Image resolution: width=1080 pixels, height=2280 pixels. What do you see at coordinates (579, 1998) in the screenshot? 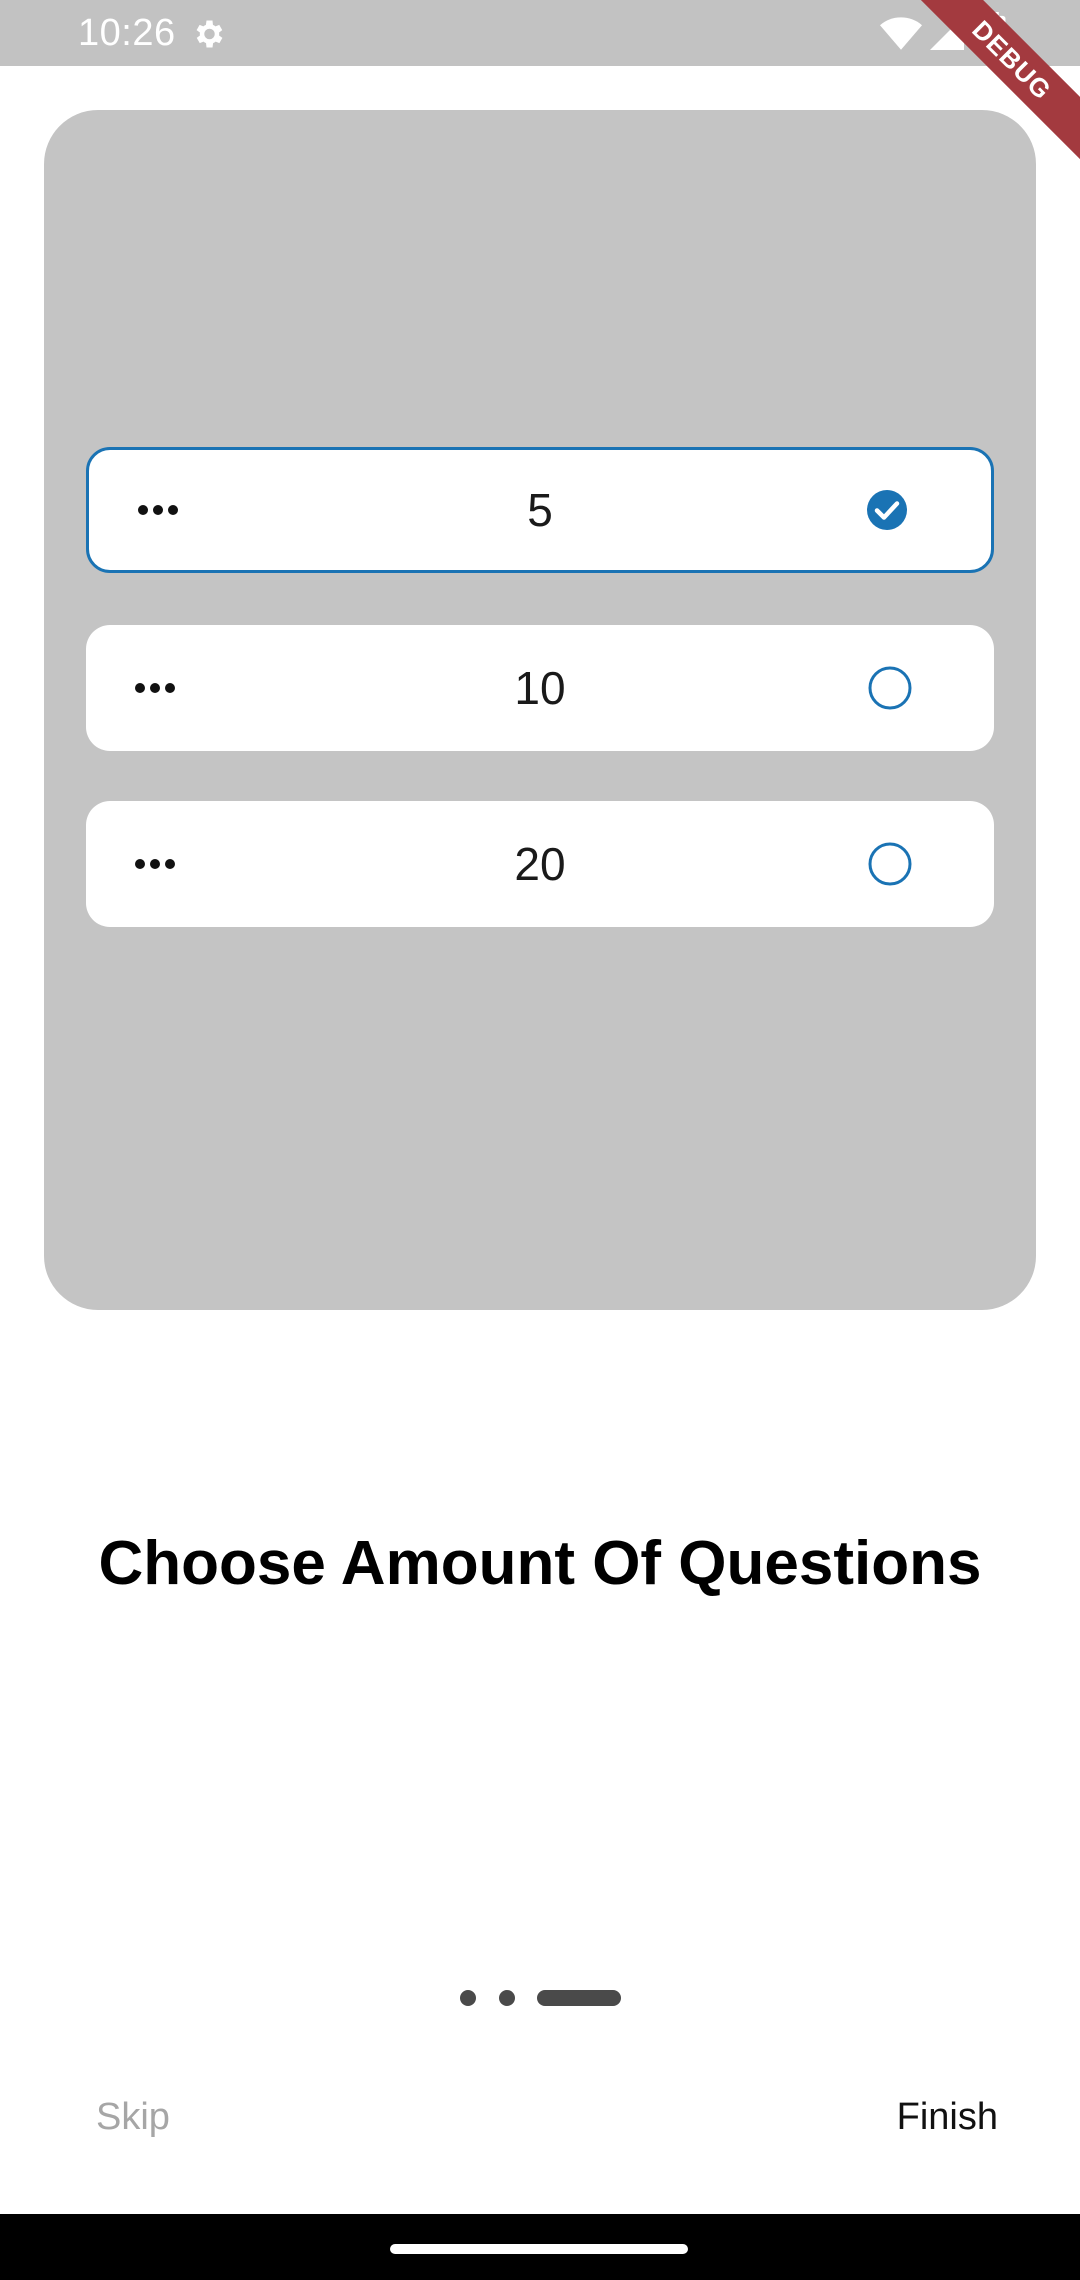
I see `page-indicator-active` at bounding box center [579, 1998].